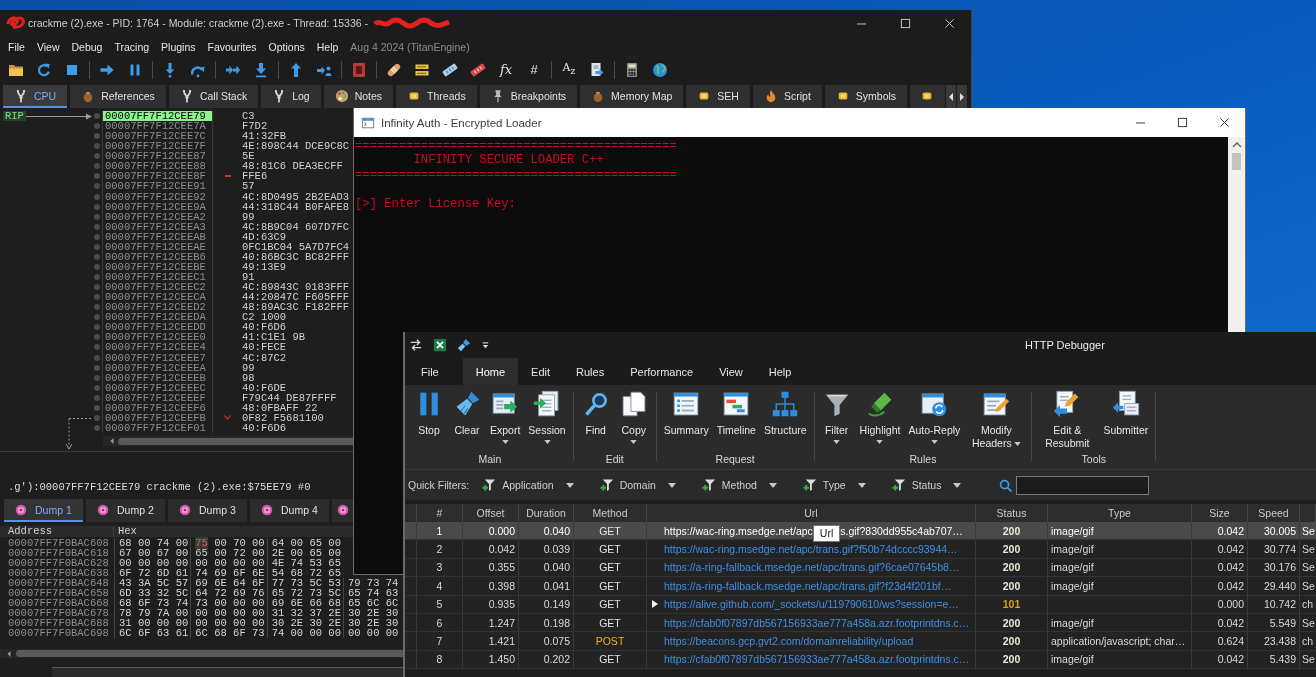 The image size is (1316, 677). I want to click on tile-icon, so click(359, 70).